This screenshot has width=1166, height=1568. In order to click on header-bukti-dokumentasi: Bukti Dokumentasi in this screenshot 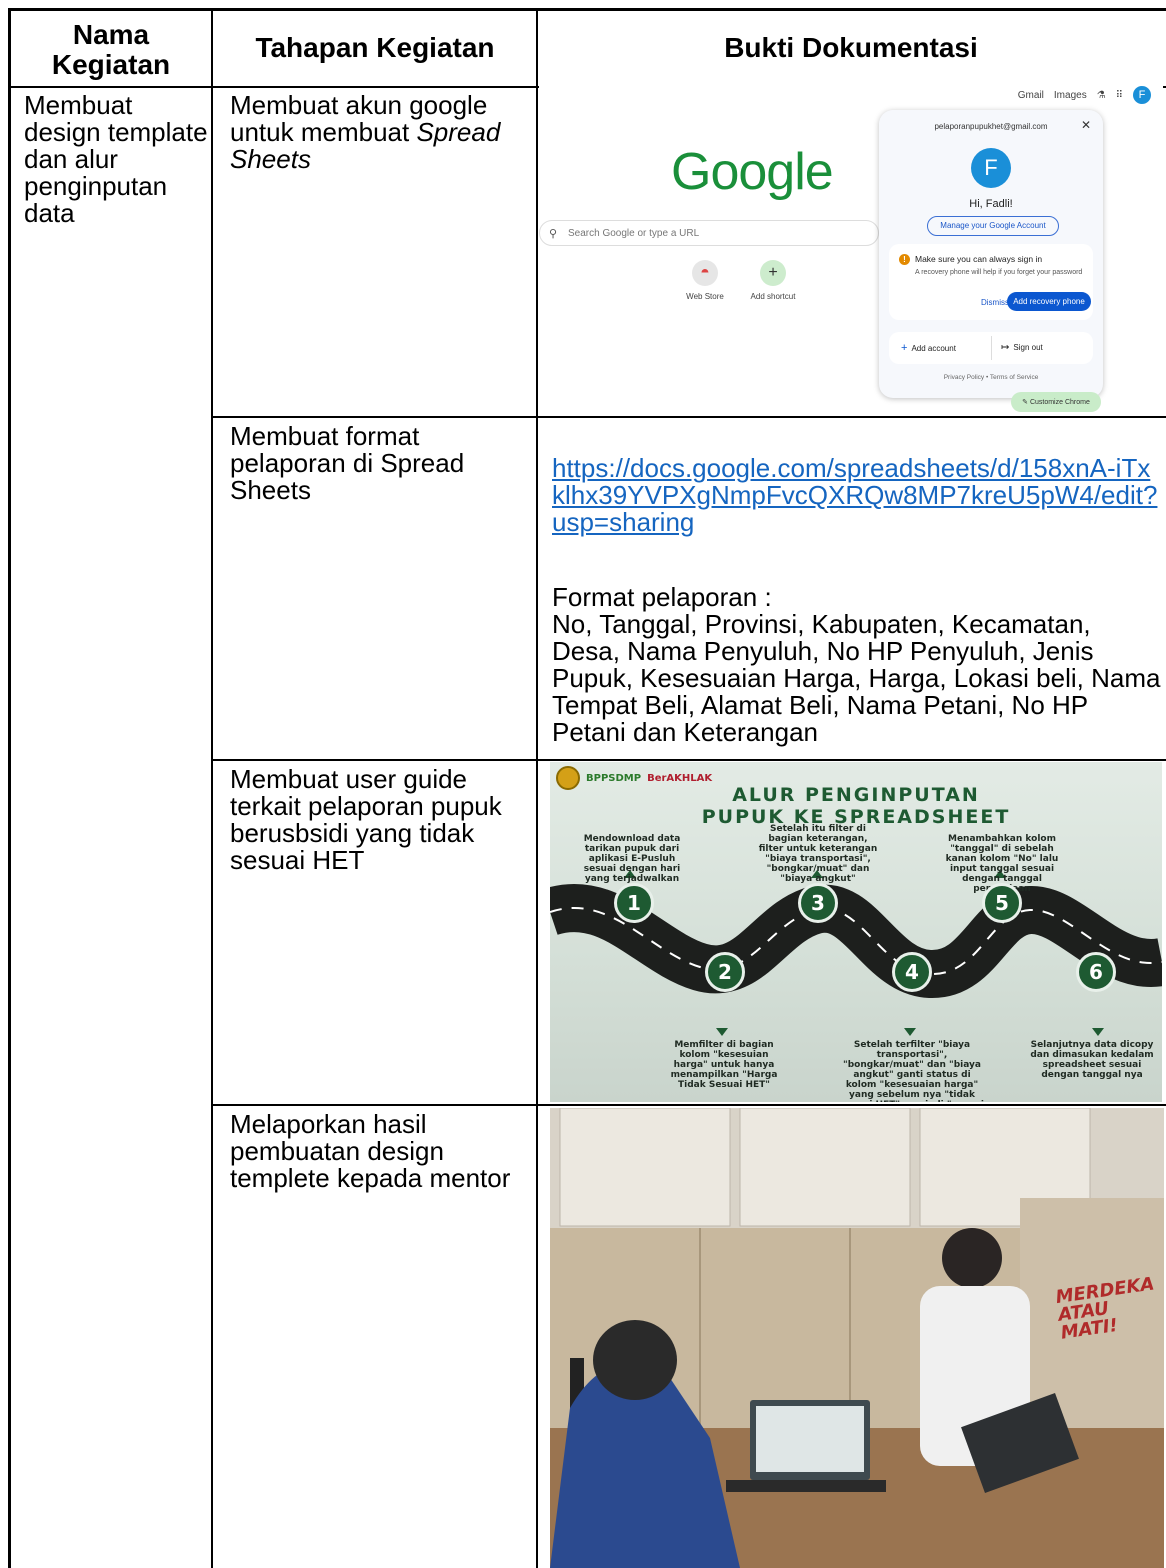, I will do `click(851, 47)`.